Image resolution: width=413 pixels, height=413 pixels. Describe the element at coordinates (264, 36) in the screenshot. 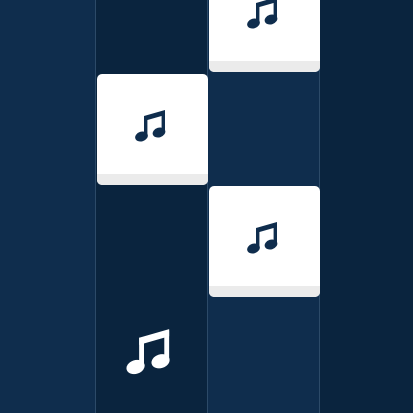

I see `note-tile-lane-3-top` at that location.